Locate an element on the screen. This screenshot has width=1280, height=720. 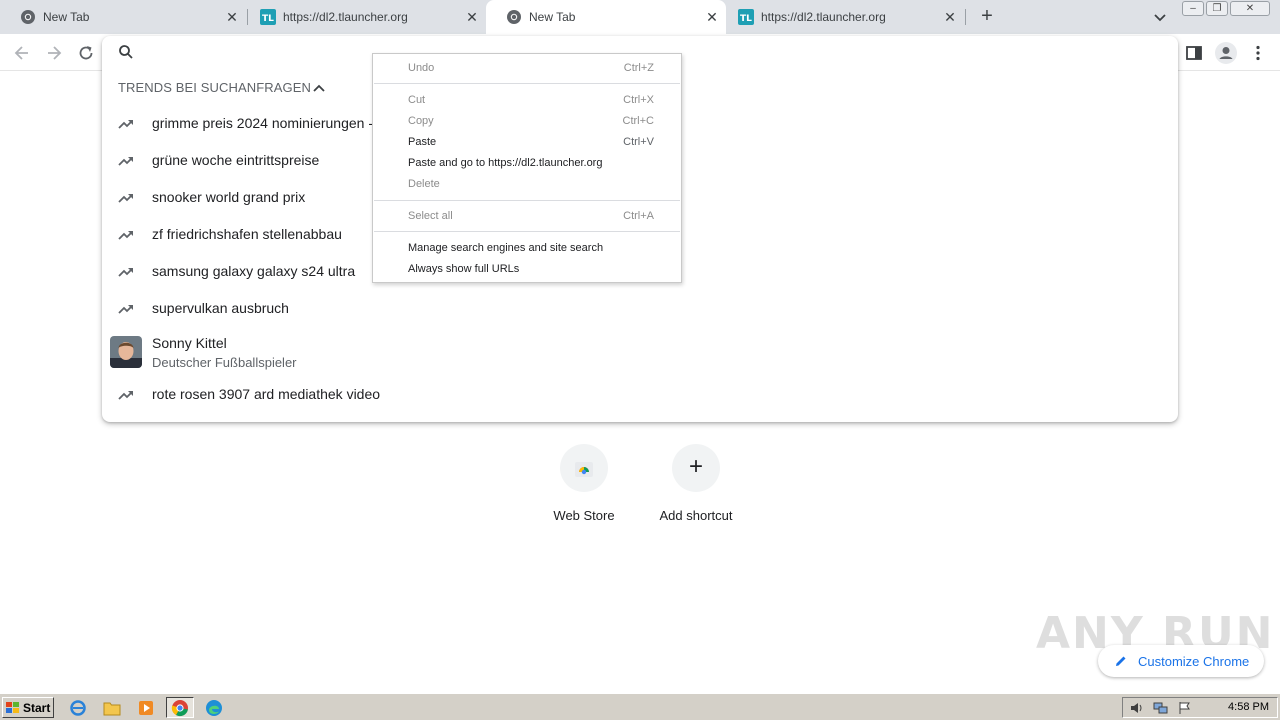
tlauncher-icon: TL is located at coordinates (268, 17).